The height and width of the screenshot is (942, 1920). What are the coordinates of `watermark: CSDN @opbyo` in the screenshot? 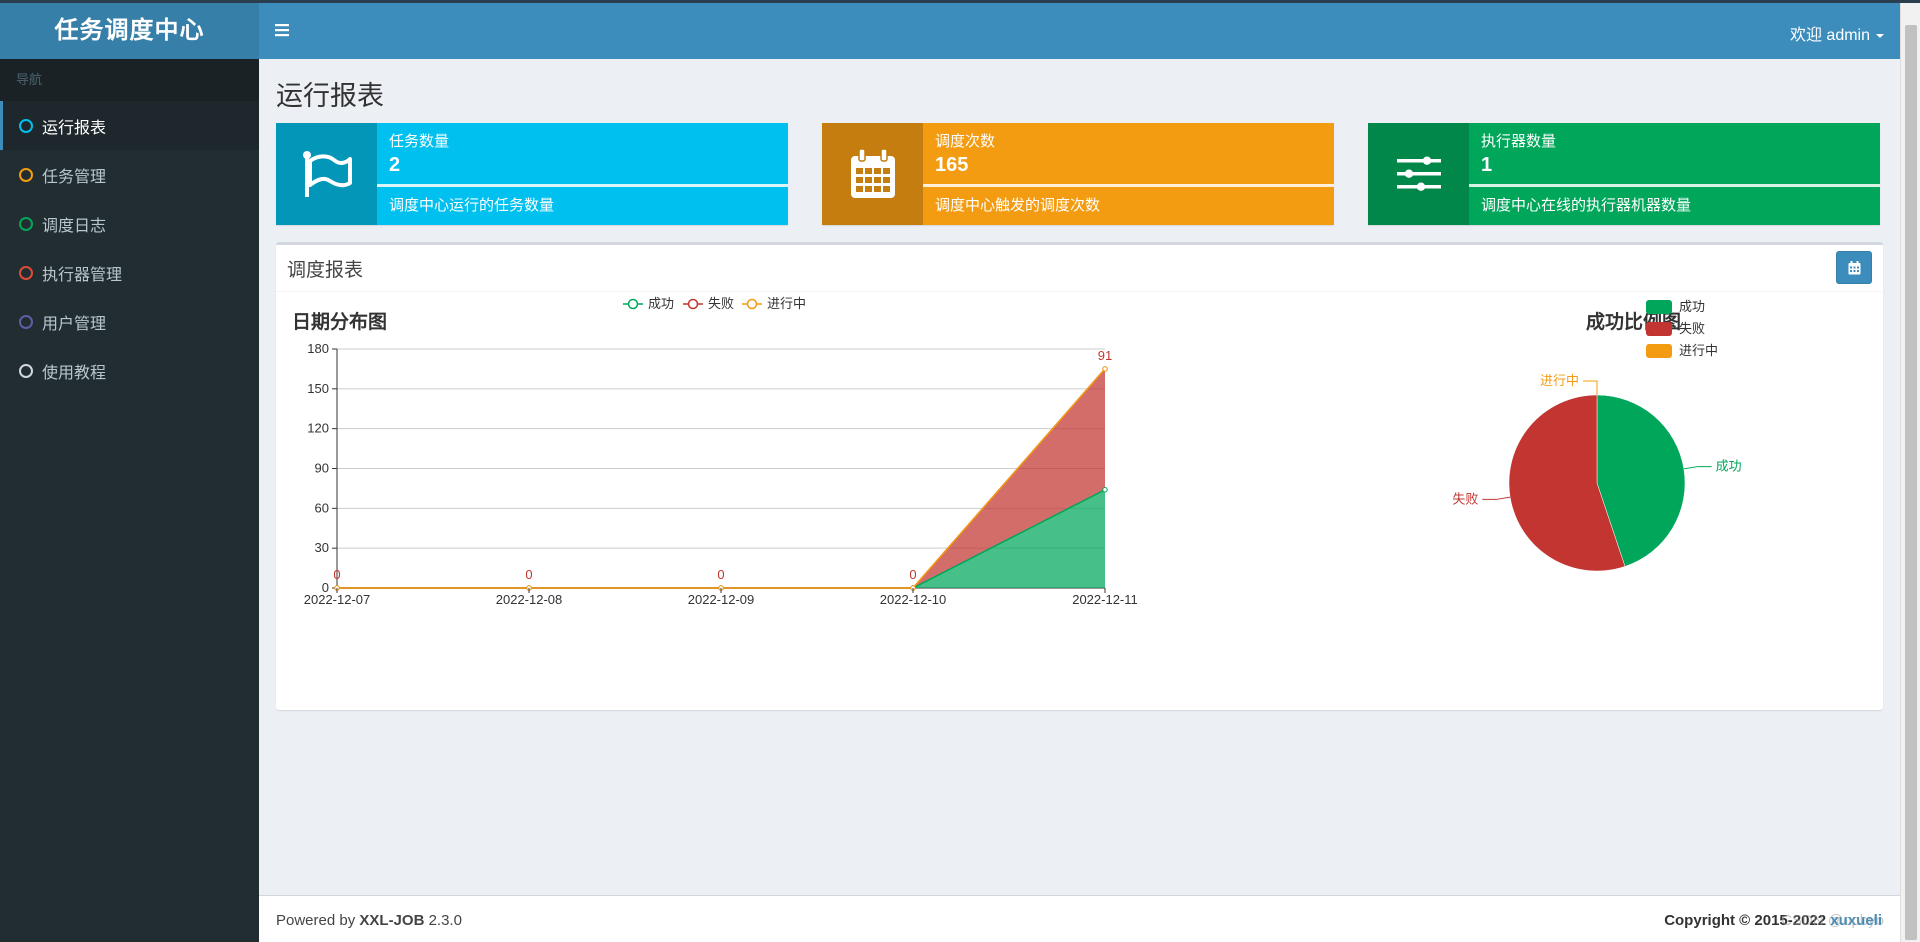 It's located at (1832, 920).